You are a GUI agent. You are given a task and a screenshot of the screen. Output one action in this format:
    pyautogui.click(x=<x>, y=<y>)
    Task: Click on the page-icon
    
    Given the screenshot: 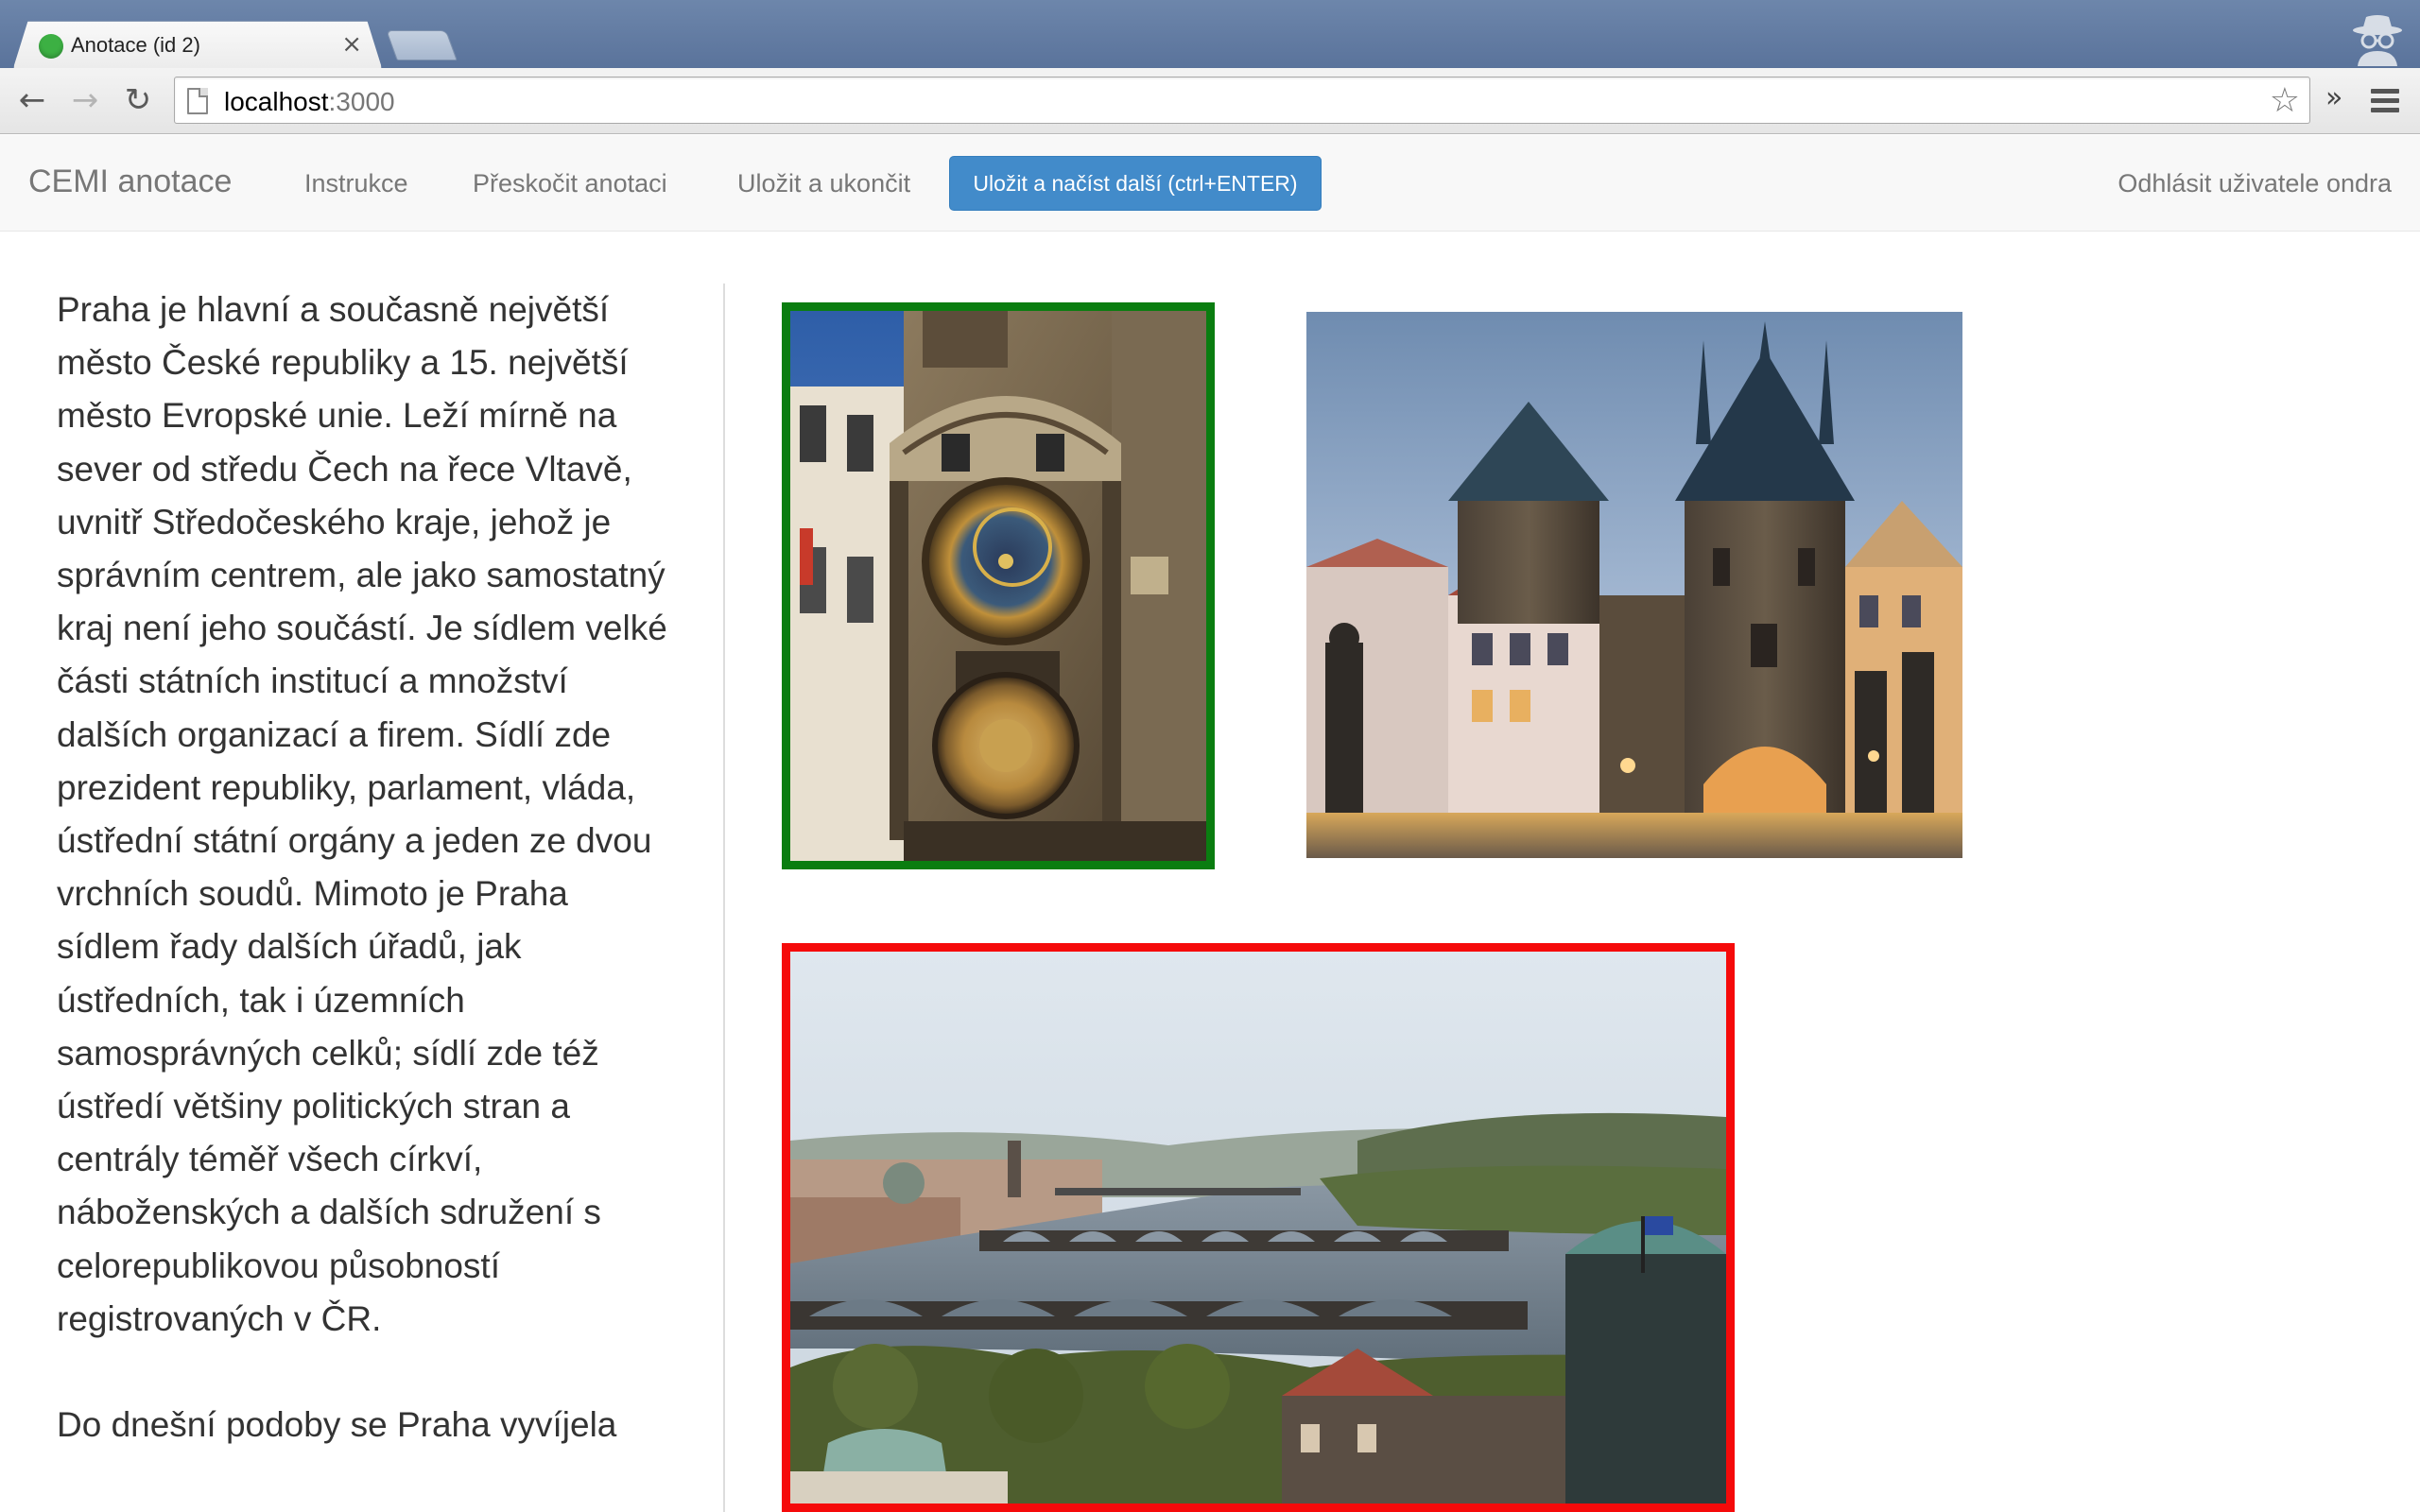 What is the action you would take?
    pyautogui.click(x=197, y=101)
    